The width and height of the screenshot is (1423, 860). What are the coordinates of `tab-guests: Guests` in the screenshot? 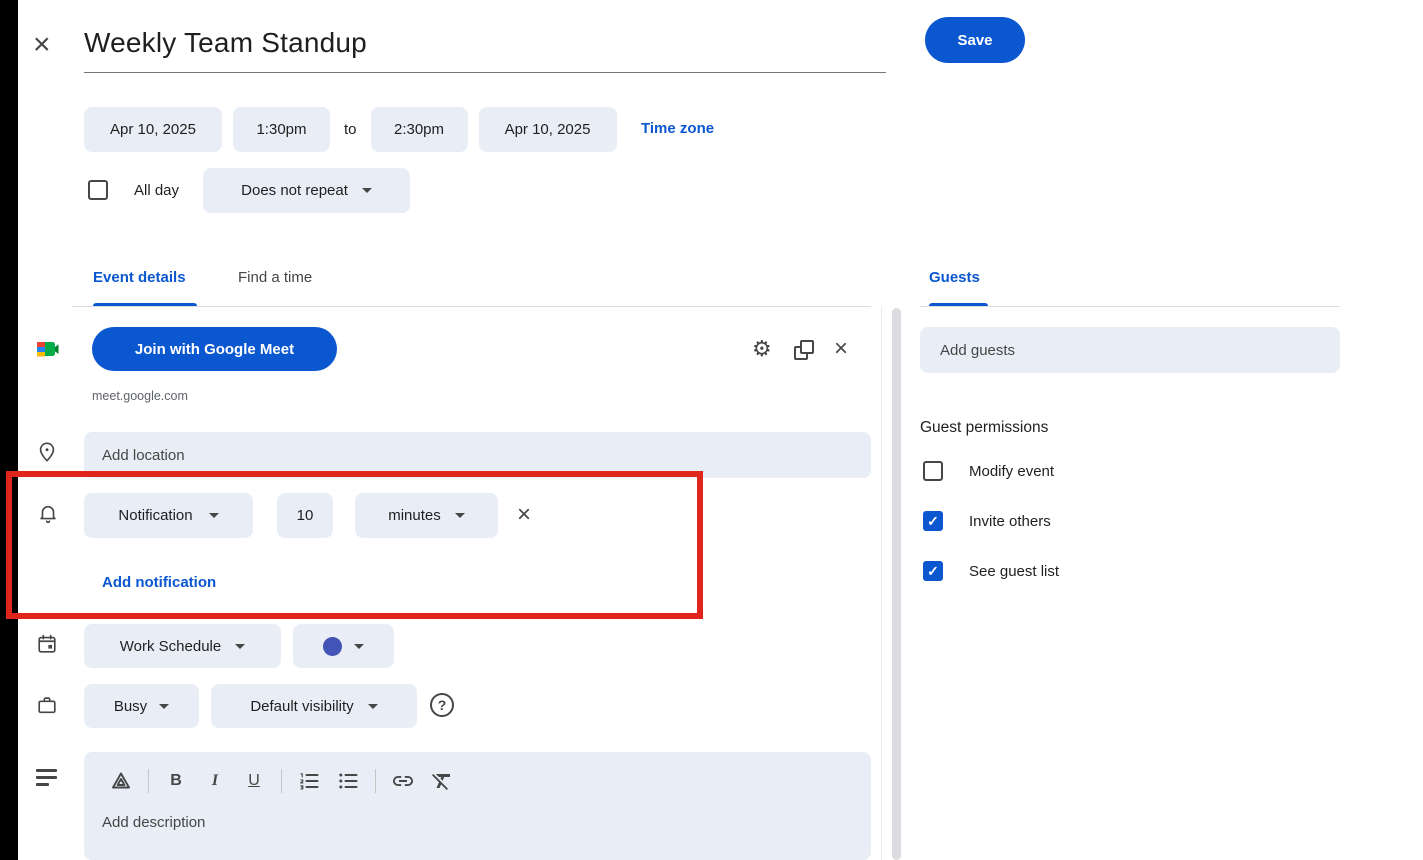 It's located at (954, 277).